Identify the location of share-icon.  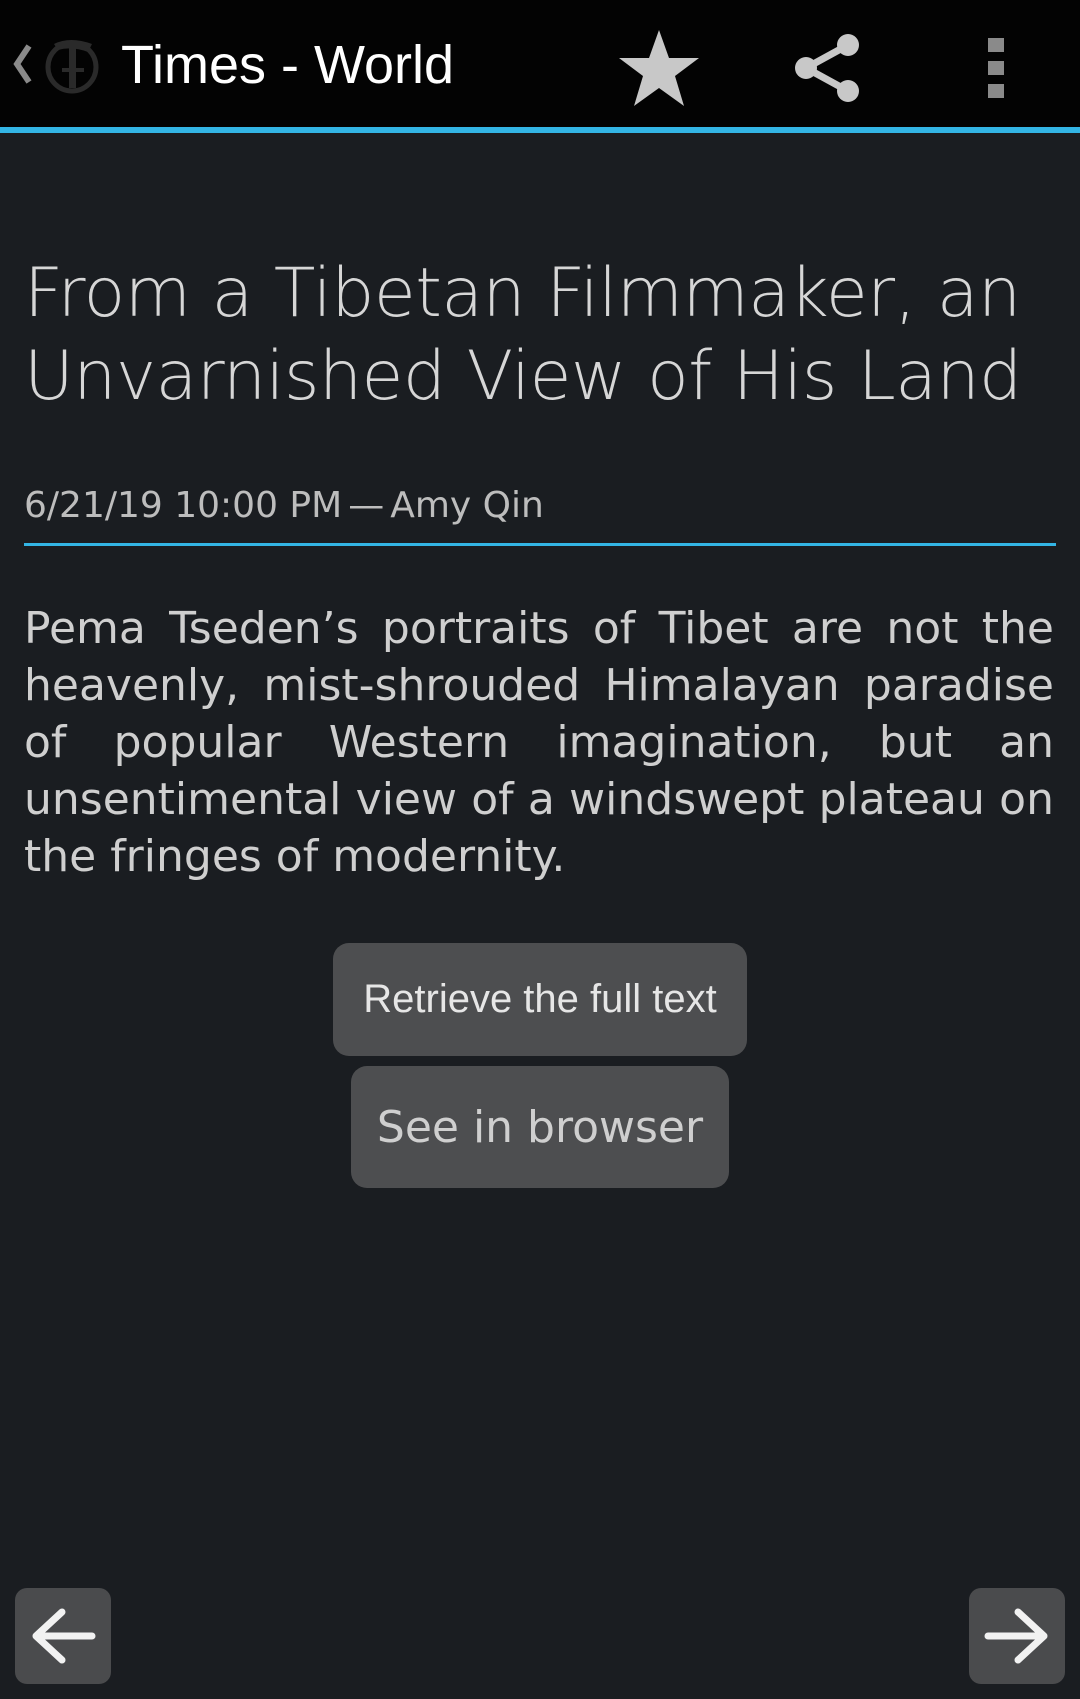
(827, 68).